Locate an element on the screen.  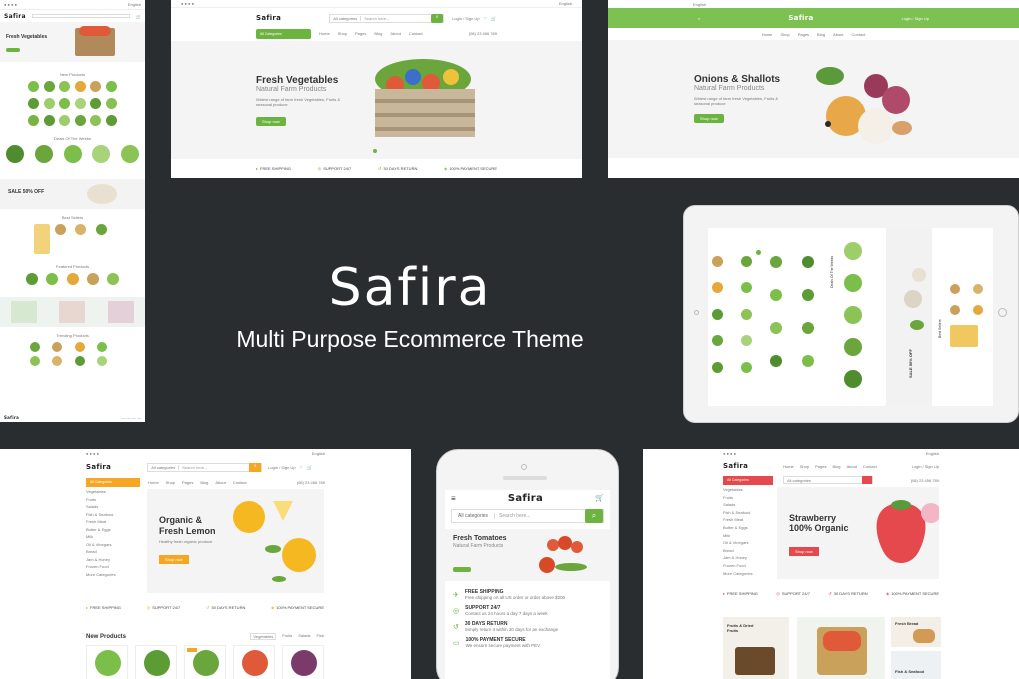
category-item: More Categories is located at coordinates (113, 574).